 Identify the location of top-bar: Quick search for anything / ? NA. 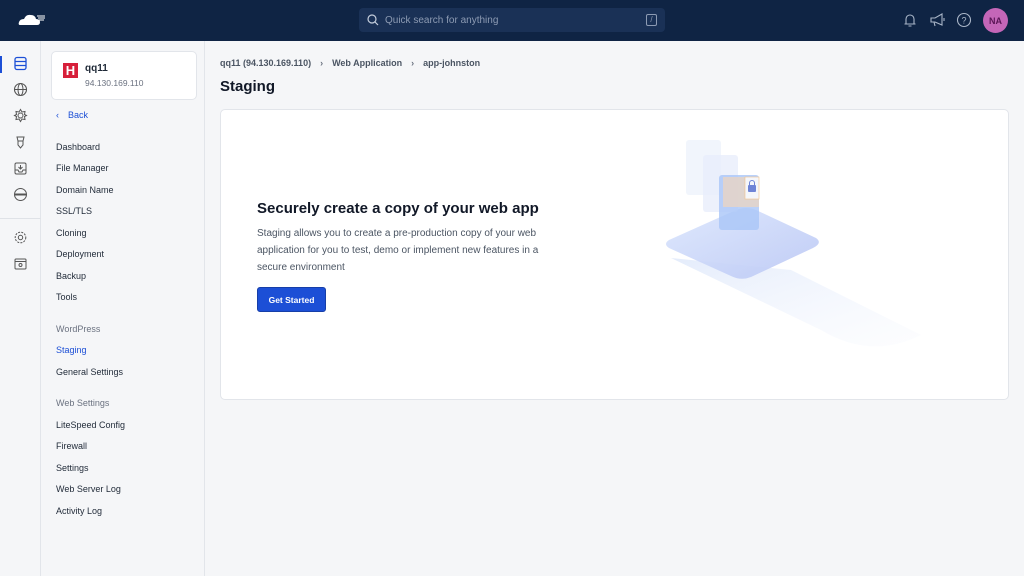
(512, 20).